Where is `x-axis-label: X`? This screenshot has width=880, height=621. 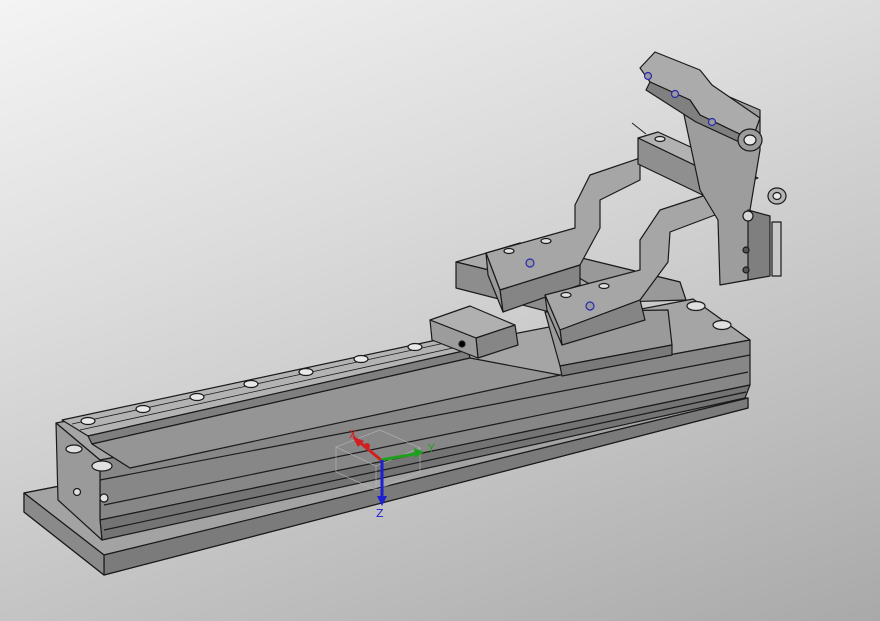
x-axis-label: X is located at coordinates (353, 434).